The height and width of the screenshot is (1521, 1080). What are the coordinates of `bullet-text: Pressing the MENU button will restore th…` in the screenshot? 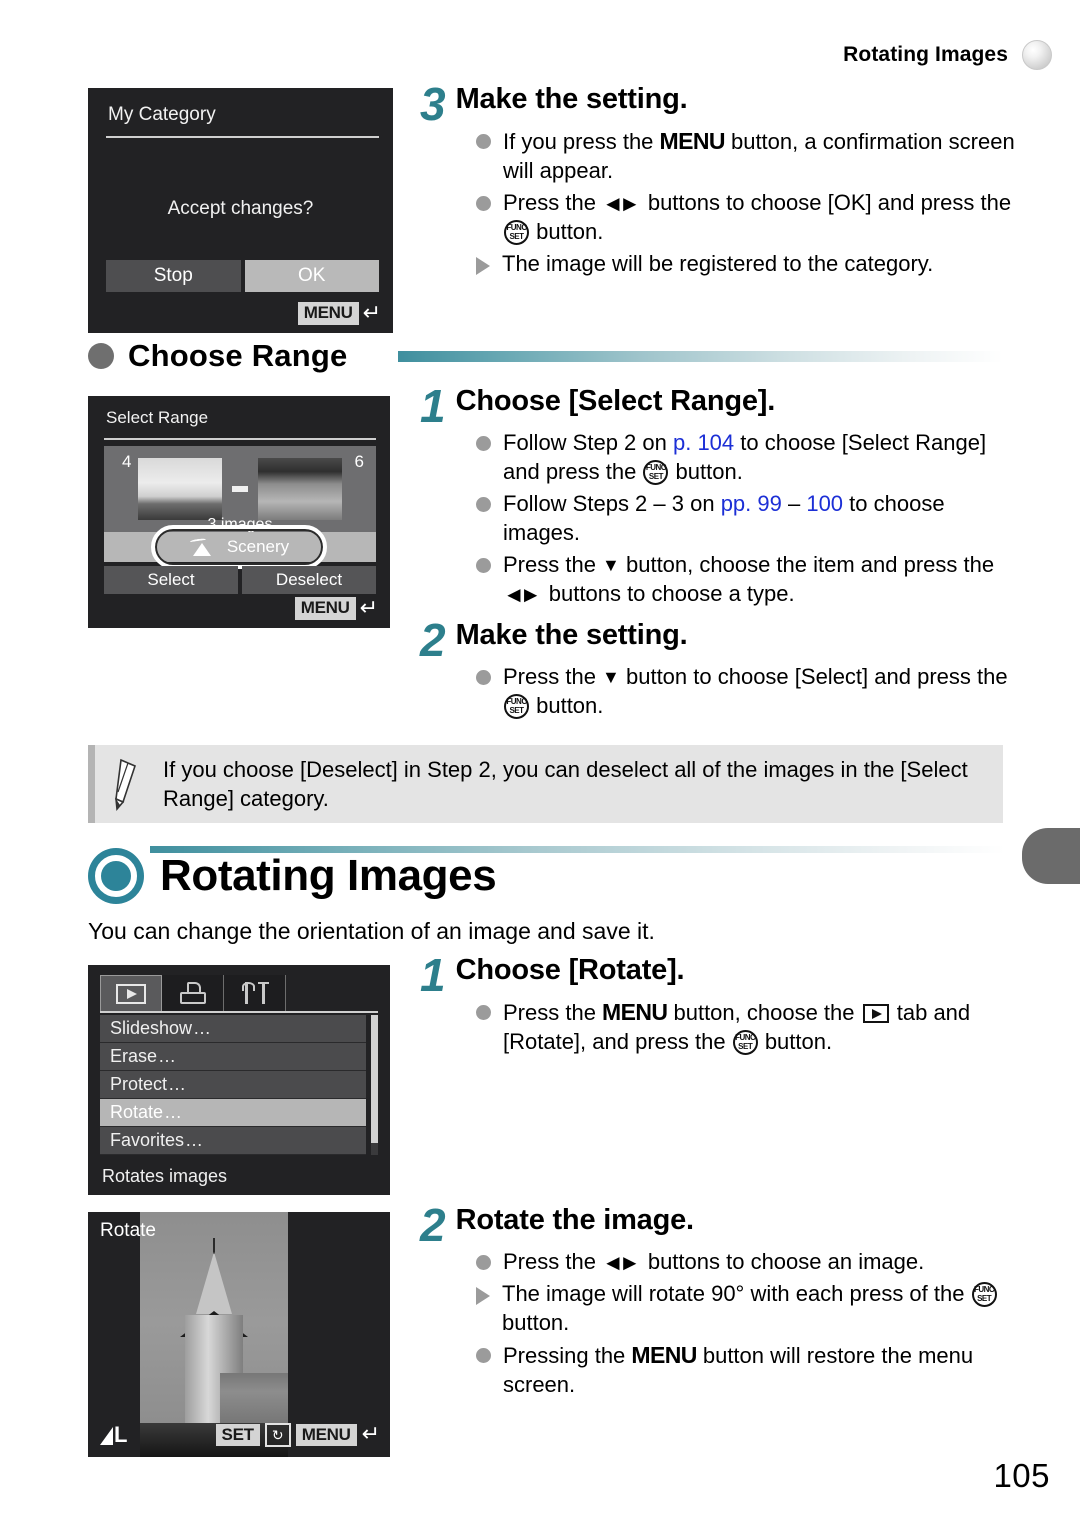 It's located at (738, 1369).